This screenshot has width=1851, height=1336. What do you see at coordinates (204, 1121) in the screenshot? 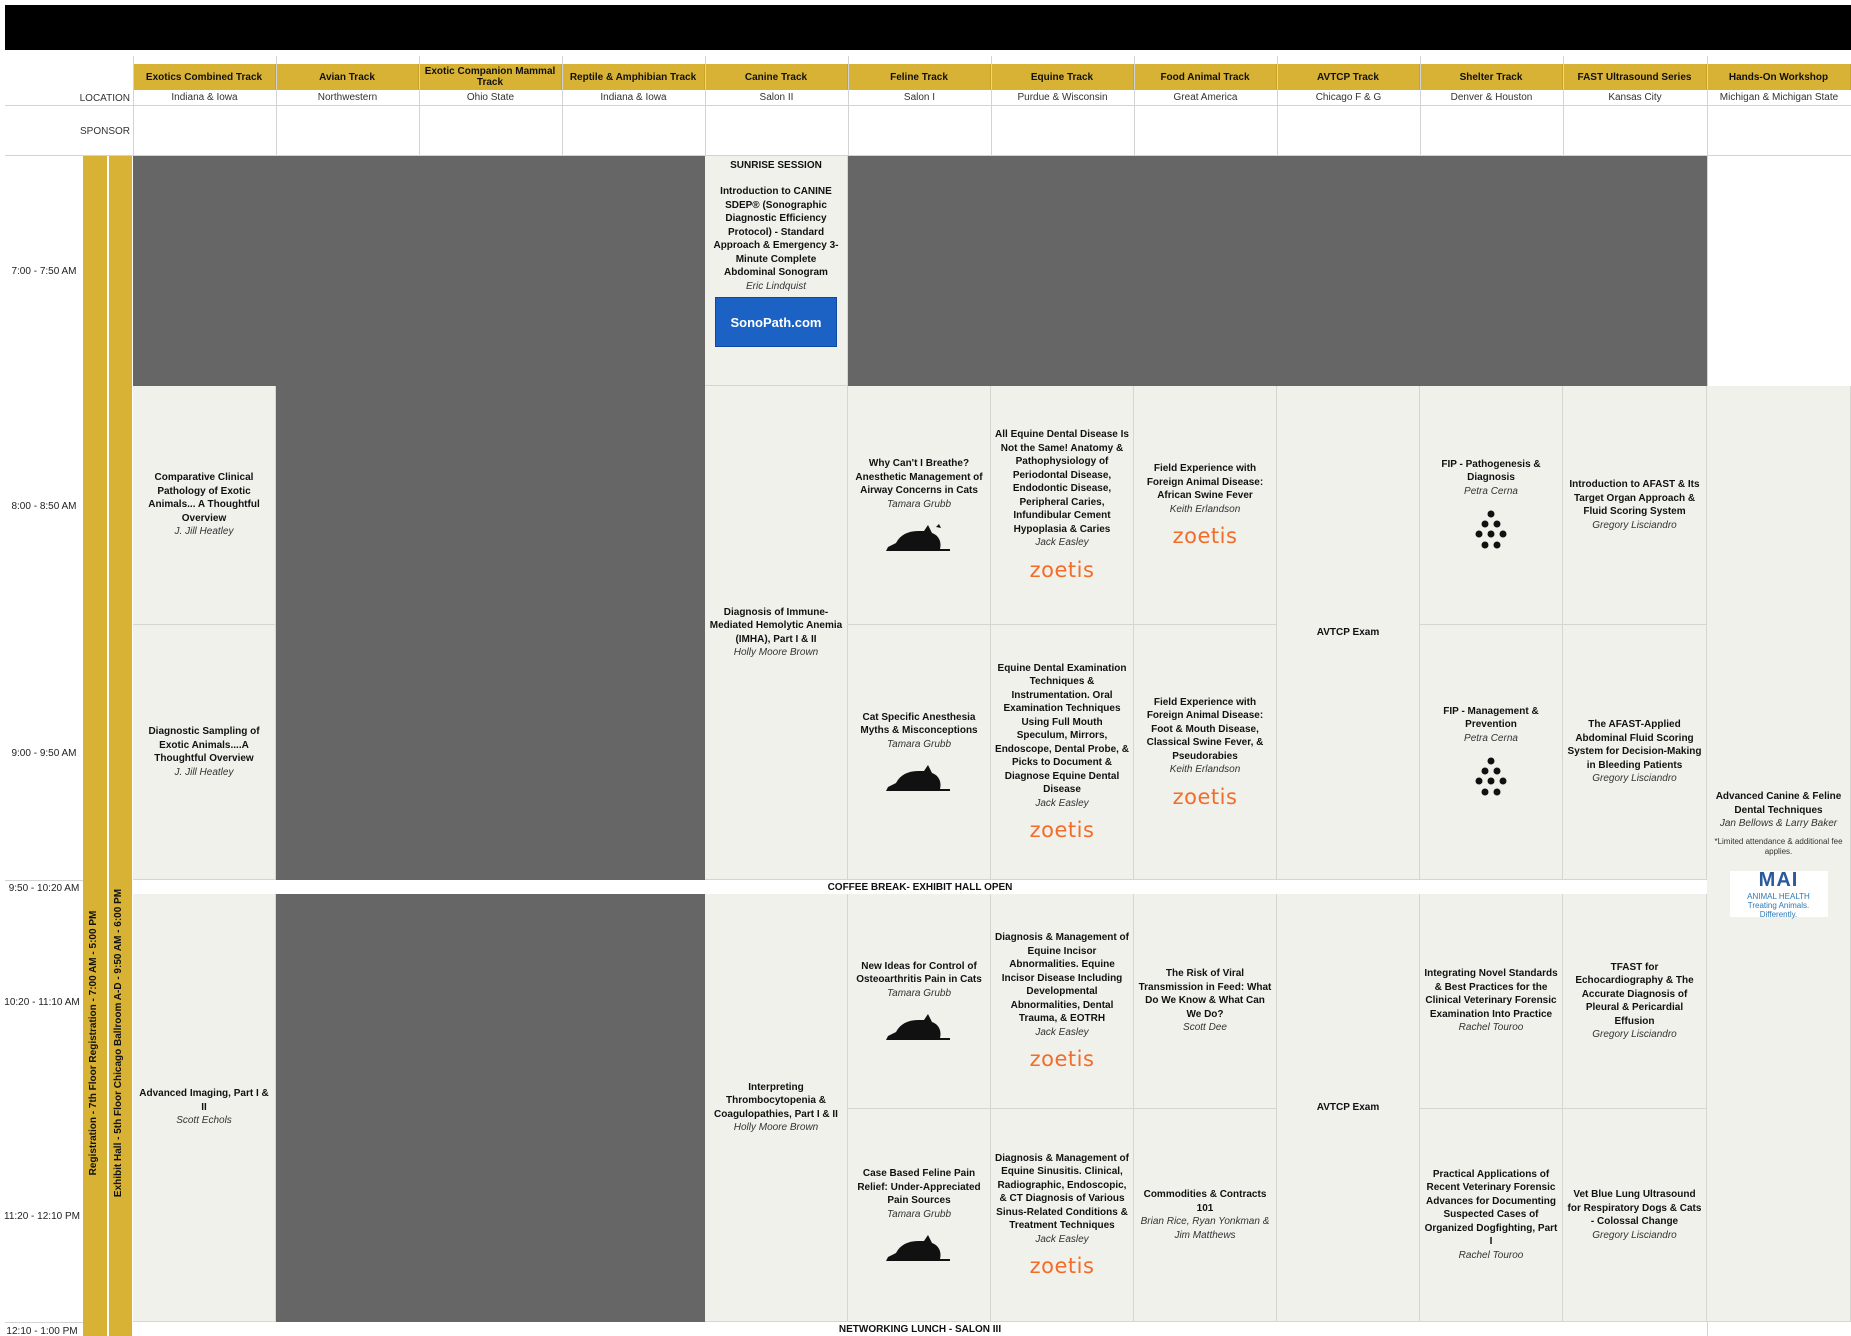
I see `session-speaker: Scott Echols` at bounding box center [204, 1121].